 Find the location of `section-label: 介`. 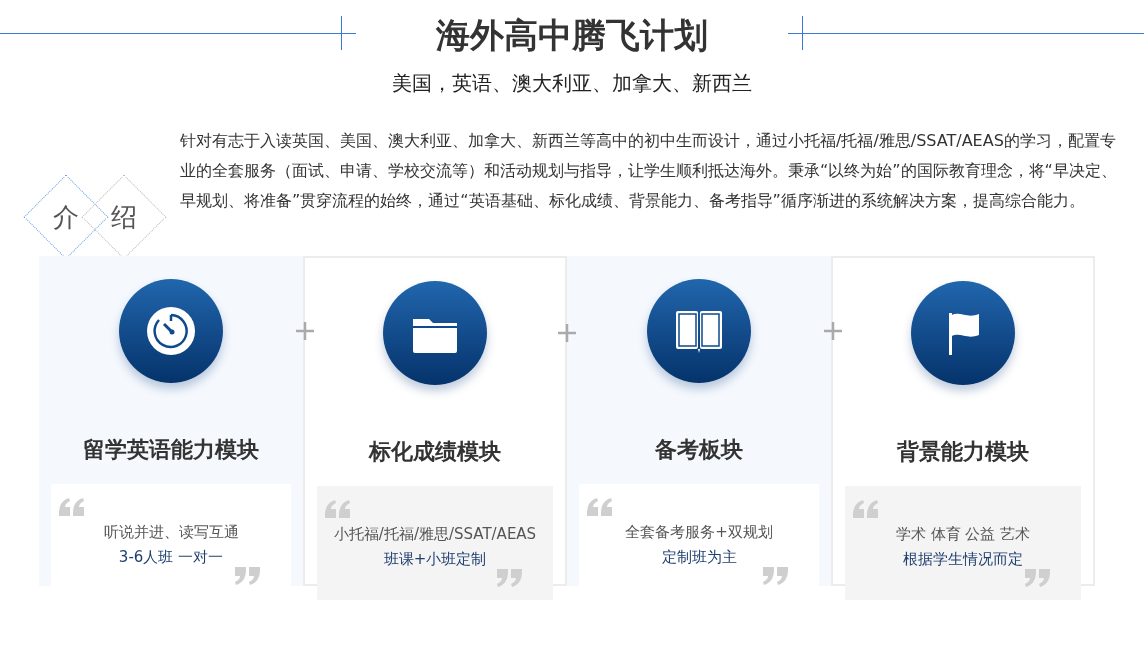

section-label: 介 is located at coordinates (66, 217).